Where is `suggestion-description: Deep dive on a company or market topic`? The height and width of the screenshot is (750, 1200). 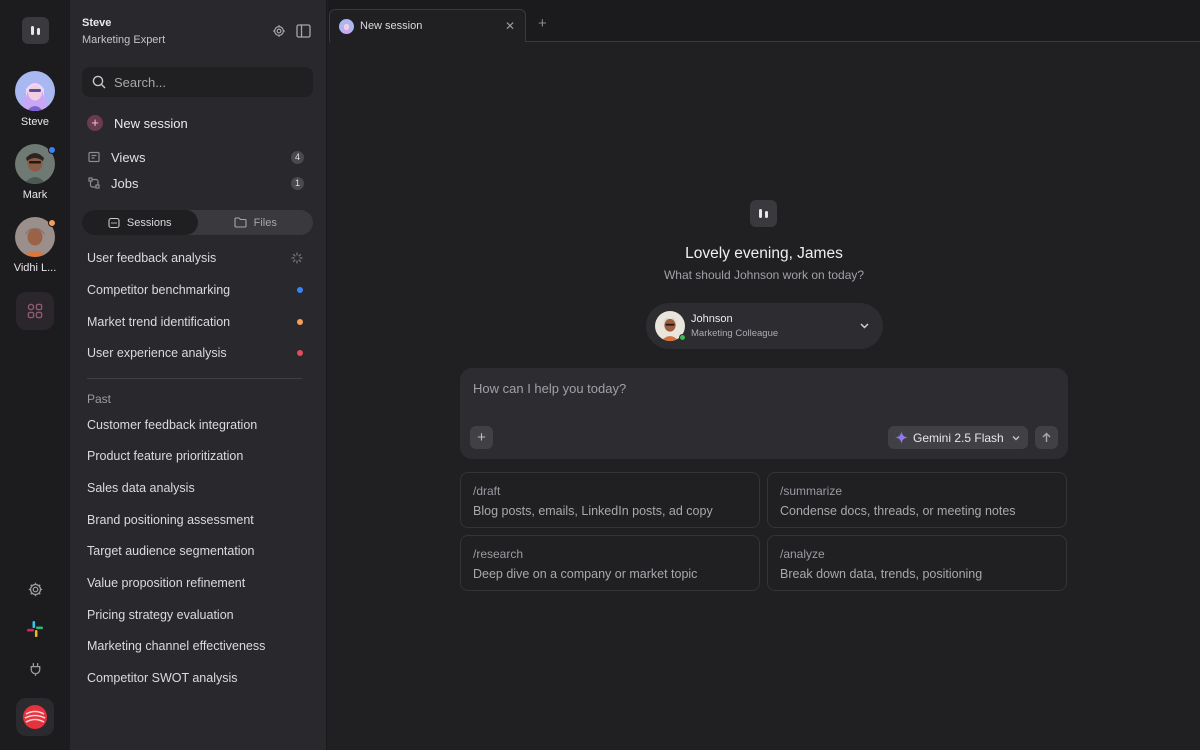 suggestion-description: Deep dive on a company or market topic is located at coordinates (585, 574).